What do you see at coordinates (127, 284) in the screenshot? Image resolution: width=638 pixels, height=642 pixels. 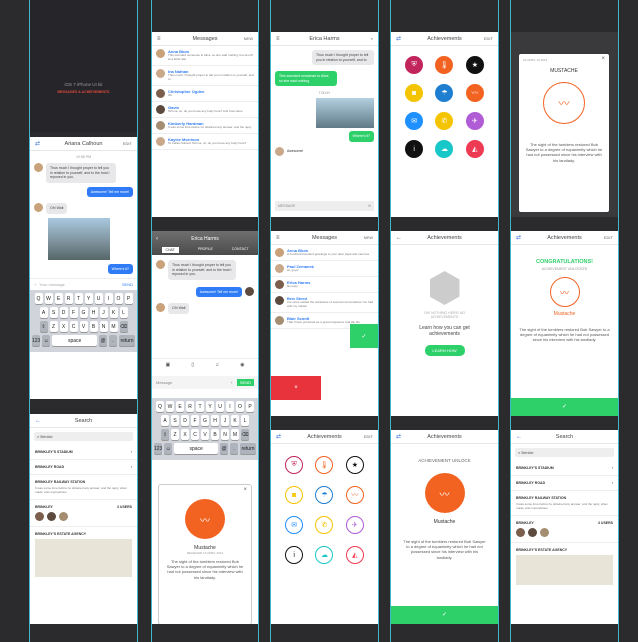 I see `send-button: SEND` at bounding box center [127, 284].